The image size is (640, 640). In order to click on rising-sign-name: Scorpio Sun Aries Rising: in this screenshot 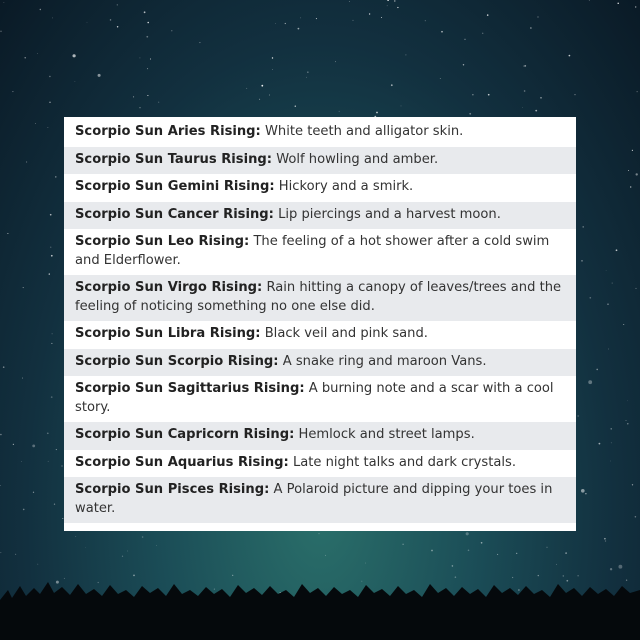, I will do `click(168, 131)`.